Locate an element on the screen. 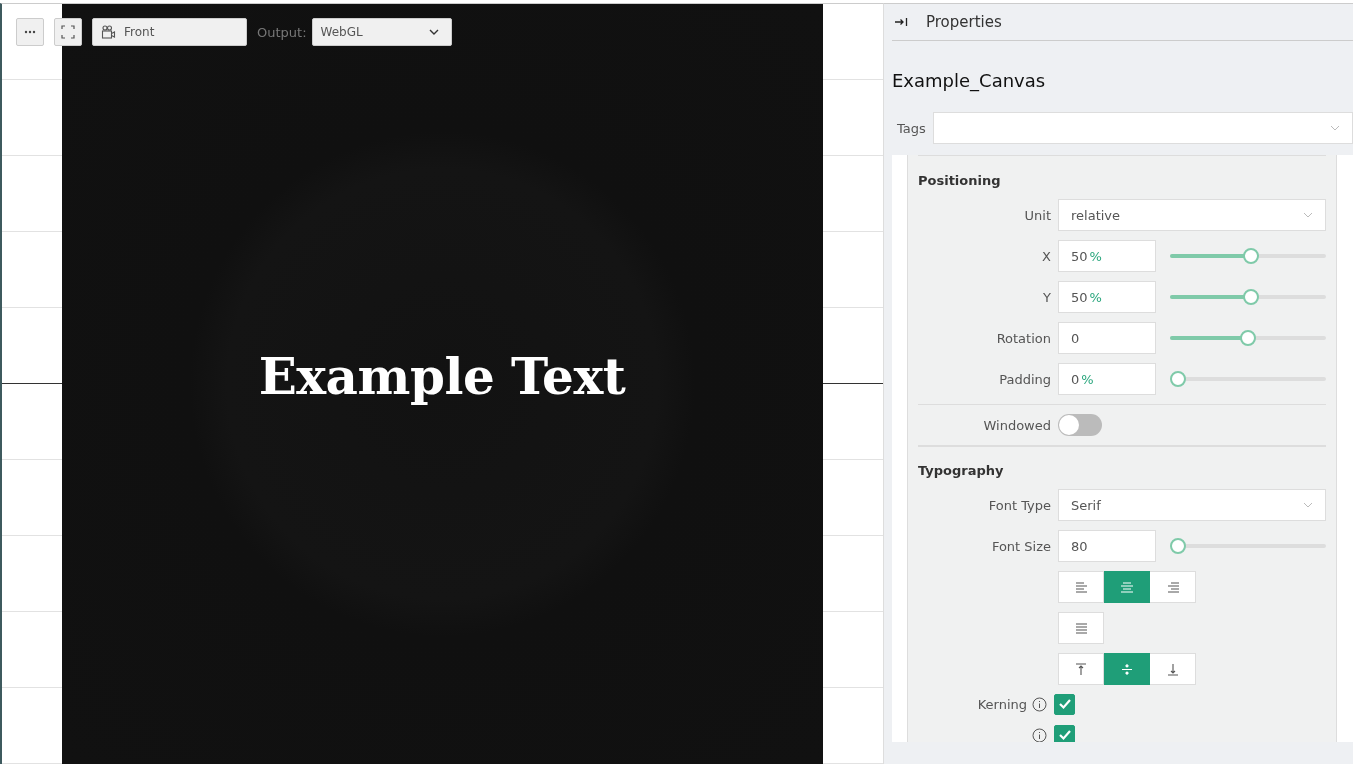  more-button is located at coordinates (30, 32).